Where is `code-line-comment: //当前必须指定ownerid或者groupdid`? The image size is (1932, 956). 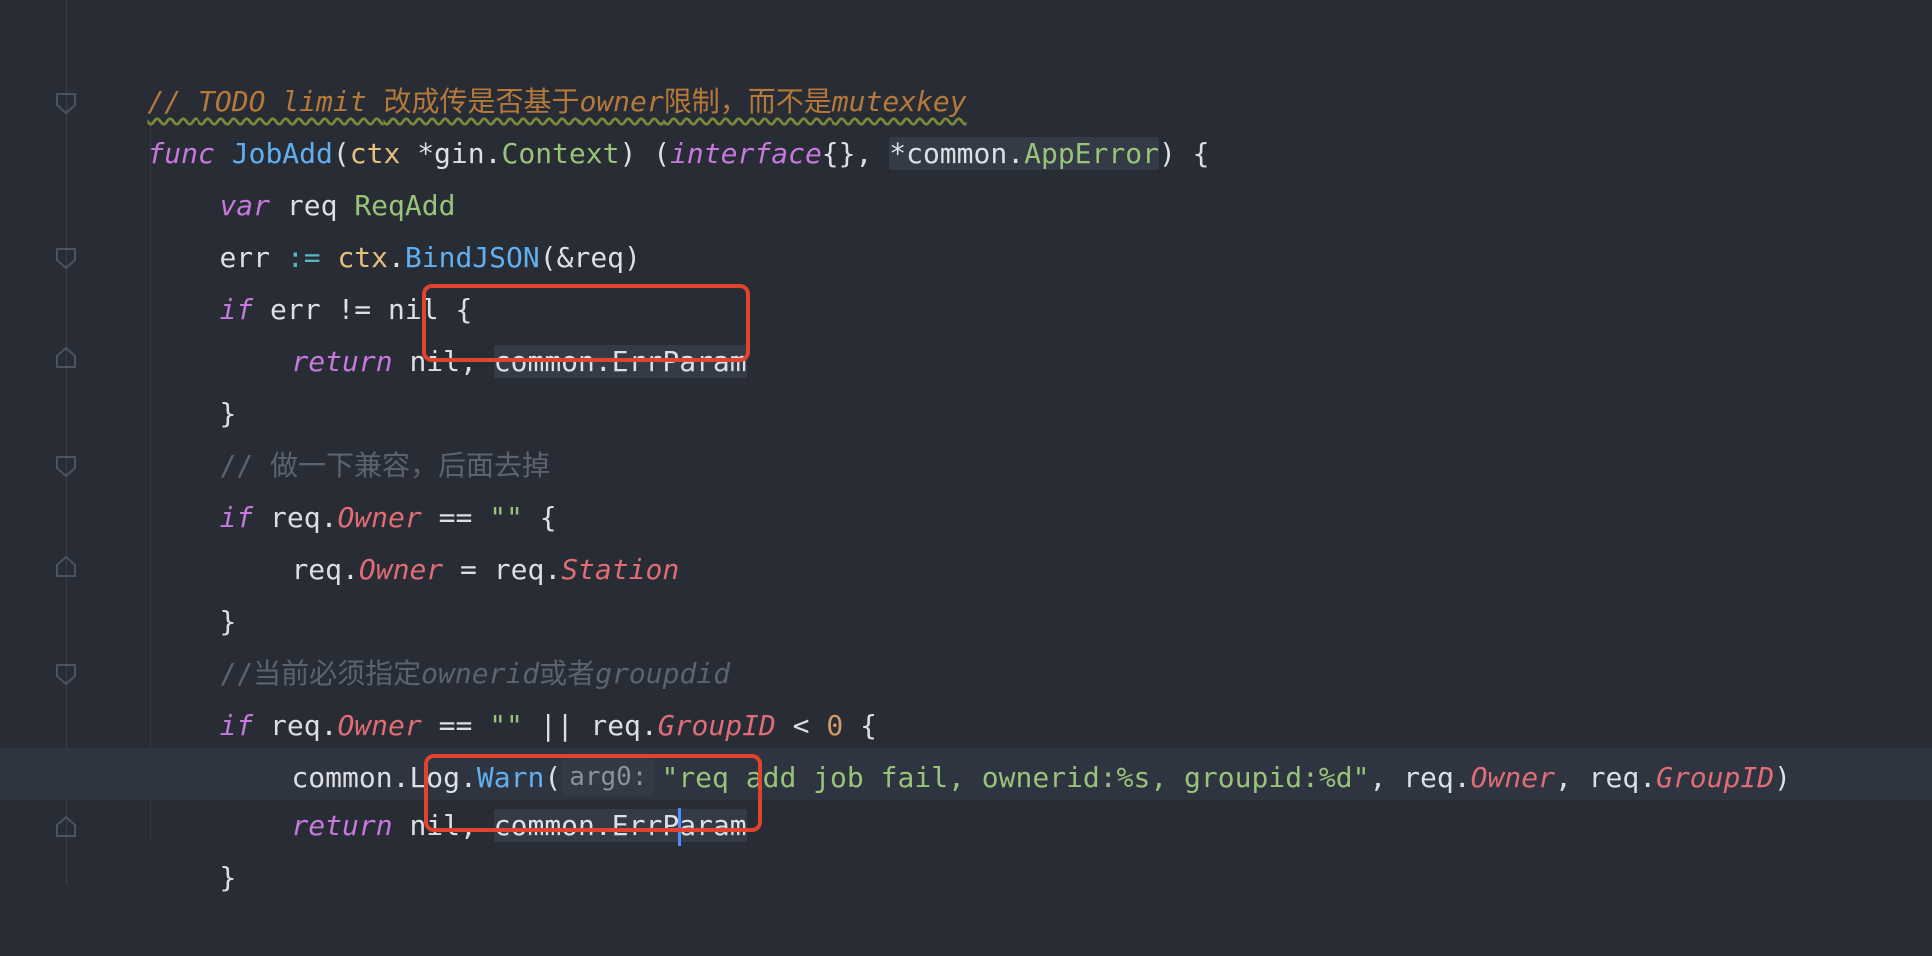 code-line-comment: //当前必须指定ownerid或者groupdid is located at coordinates (441, 643).